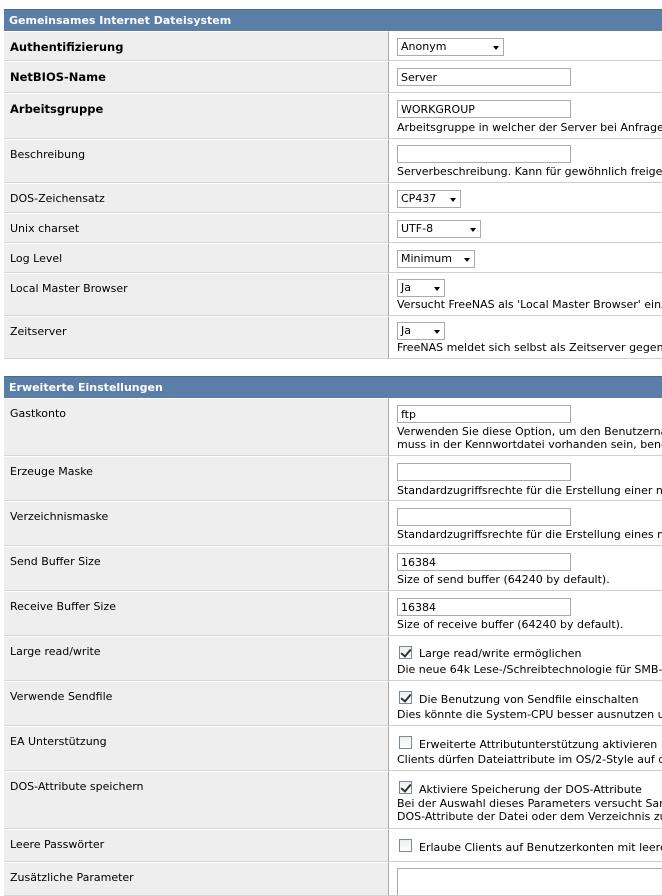  What do you see at coordinates (484, 472) in the screenshot?
I see `create-mask-input` at bounding box center [484, 472].